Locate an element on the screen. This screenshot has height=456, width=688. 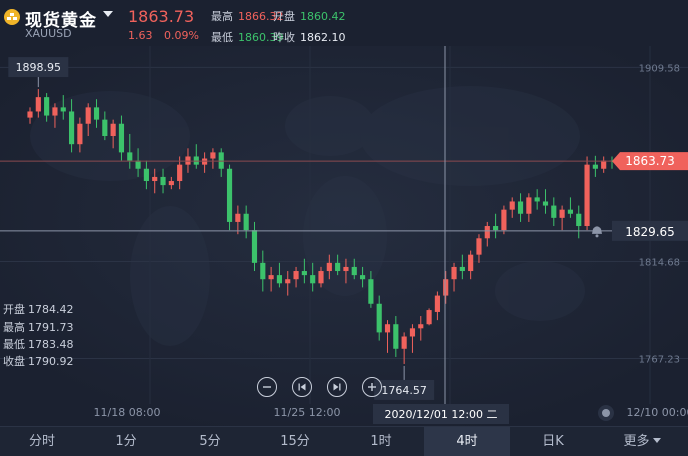
current-price: 1863.73 is located at coordinates (161, 16).